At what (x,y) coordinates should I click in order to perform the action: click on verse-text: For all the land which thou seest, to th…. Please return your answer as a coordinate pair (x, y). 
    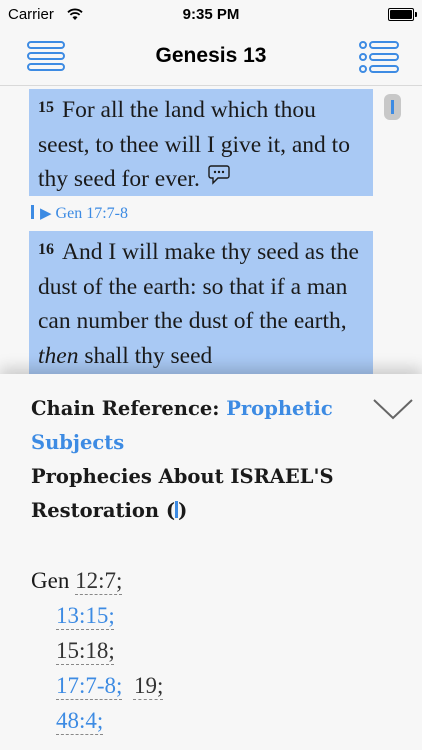
    Looking at the image, I should click on (194, 144).